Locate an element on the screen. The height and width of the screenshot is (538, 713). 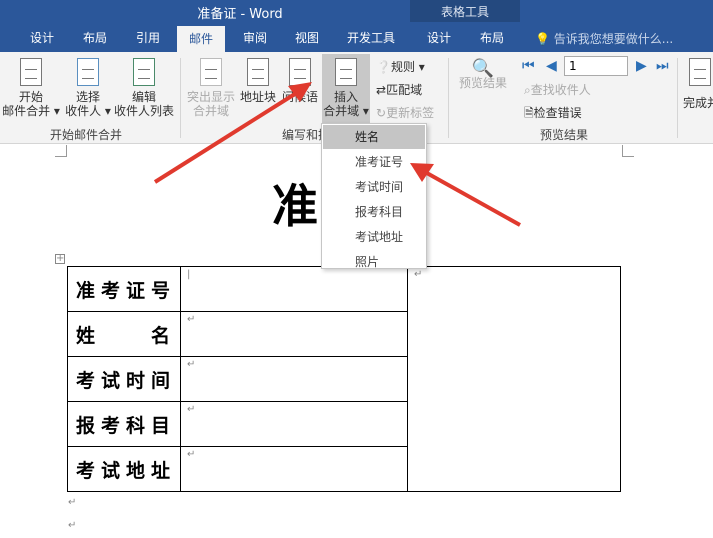
row-label: 姓 名 is located at coordinates (124, 334).